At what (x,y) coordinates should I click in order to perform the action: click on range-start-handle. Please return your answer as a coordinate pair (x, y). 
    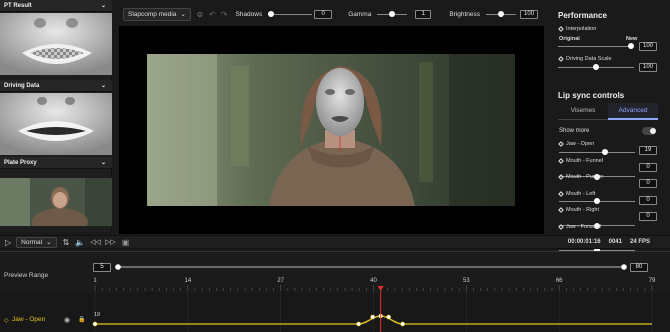
    Looking at the image, I should click on (118, 267).